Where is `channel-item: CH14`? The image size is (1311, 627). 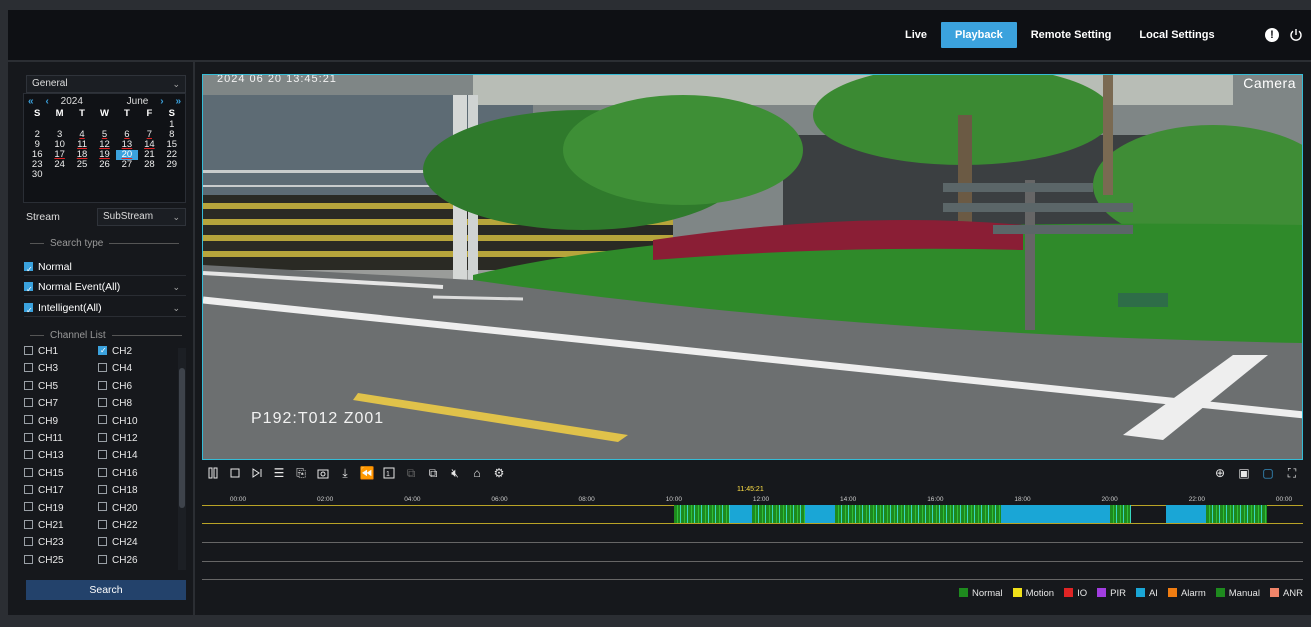 channel-item: CH14 is located at coordinates (118, 456).